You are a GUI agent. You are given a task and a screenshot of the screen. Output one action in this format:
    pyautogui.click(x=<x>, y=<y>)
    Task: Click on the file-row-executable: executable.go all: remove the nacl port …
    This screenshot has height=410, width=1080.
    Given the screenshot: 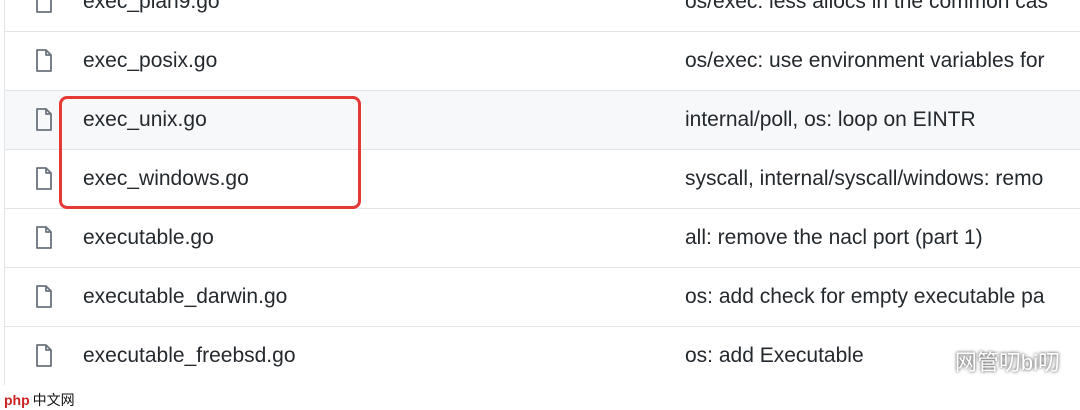 What is the action you would take?
    pyautogui.click(x=542, y=237)
    